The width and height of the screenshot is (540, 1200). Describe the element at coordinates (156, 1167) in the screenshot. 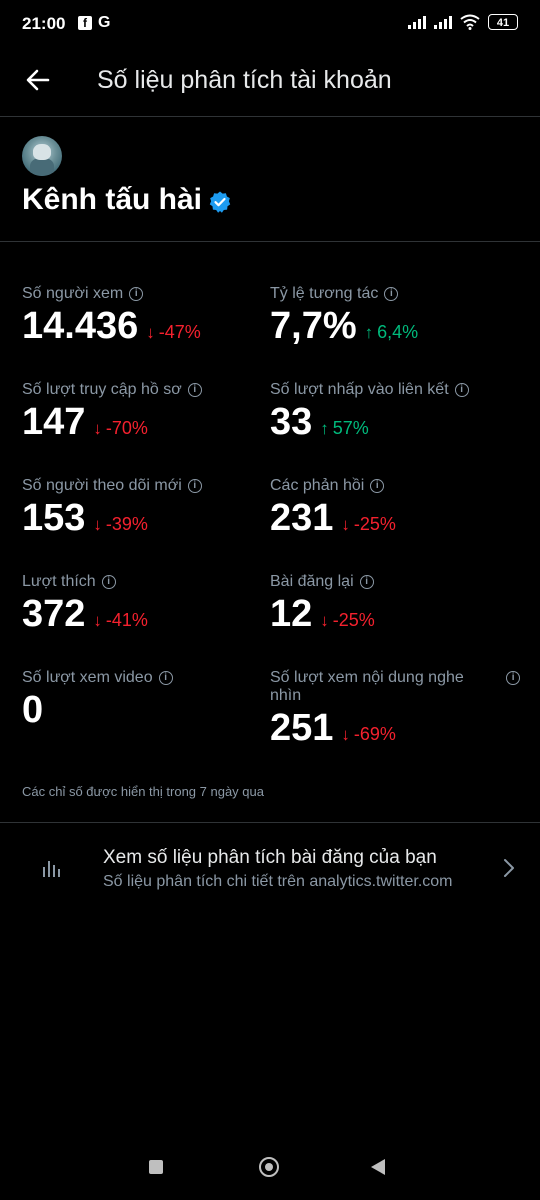

I see `recents-button` at that location.